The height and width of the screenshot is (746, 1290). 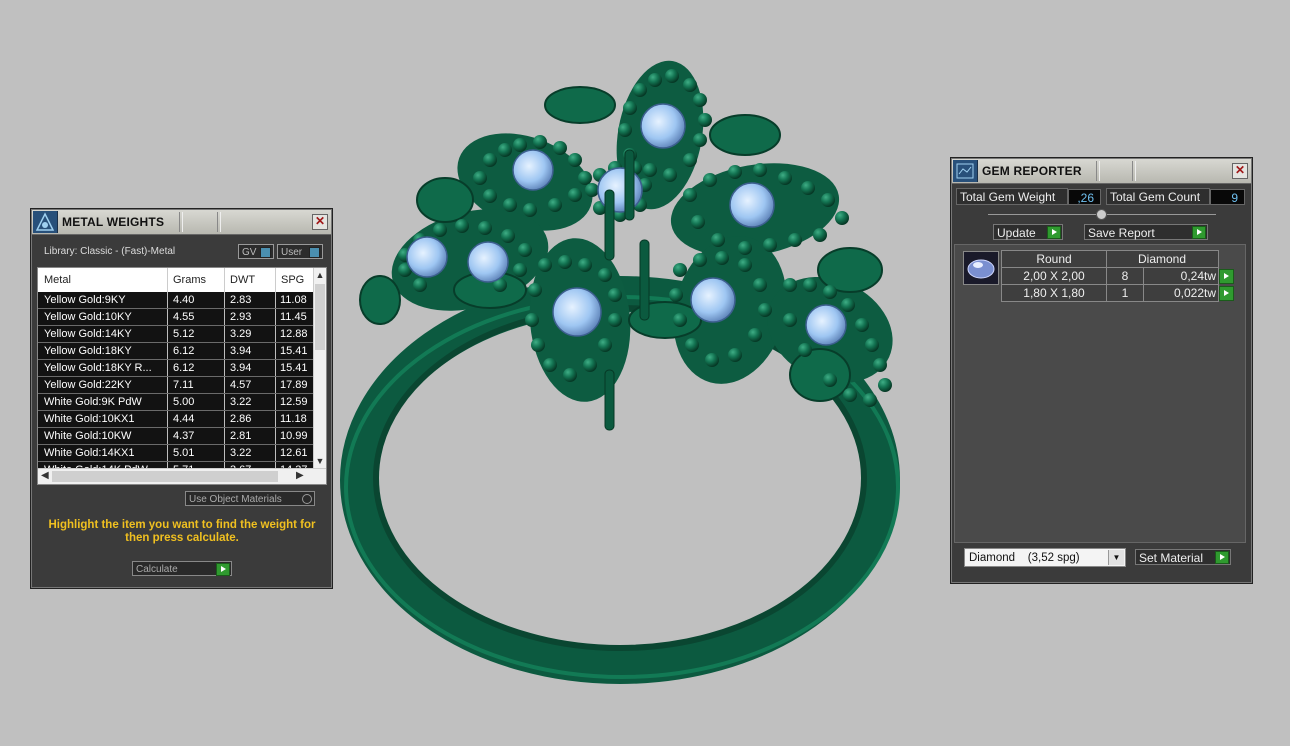 I want to click on vertical-scrollbar: ▲ ▼, so click(x=319, y=368).